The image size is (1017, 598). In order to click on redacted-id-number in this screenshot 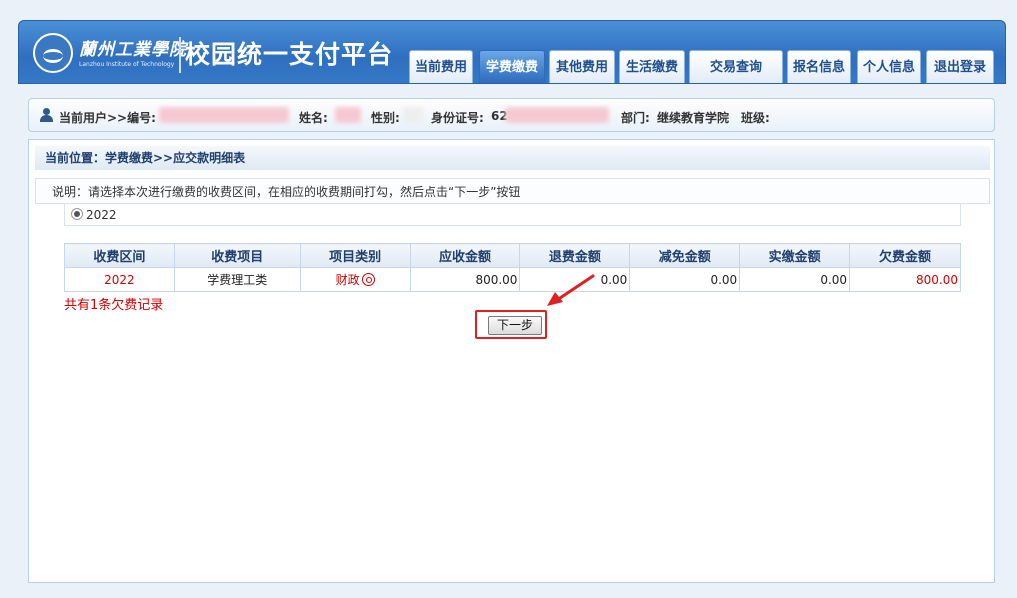, I will do `click(557, 115)`.